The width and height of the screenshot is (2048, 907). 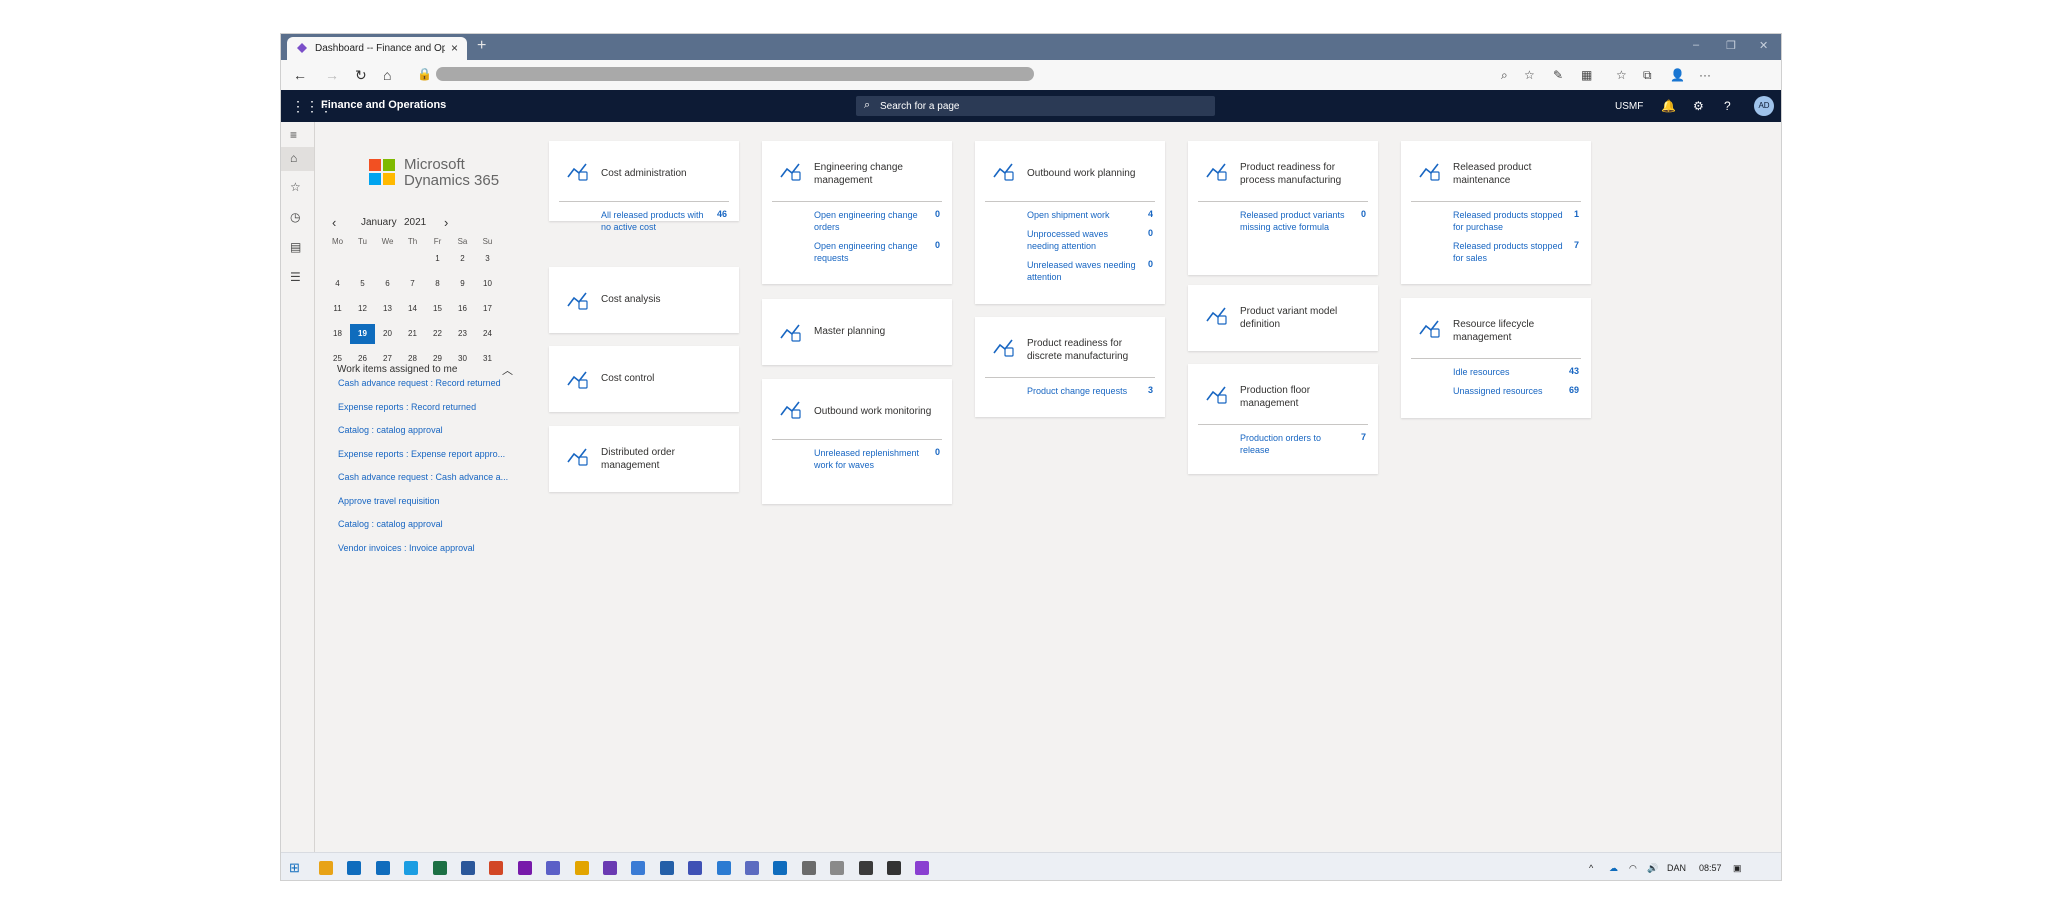 What do you see at coordinates (1150, 390) in the screenshot?
I see `tile-count: 3` at bounding box center [1150, 390].